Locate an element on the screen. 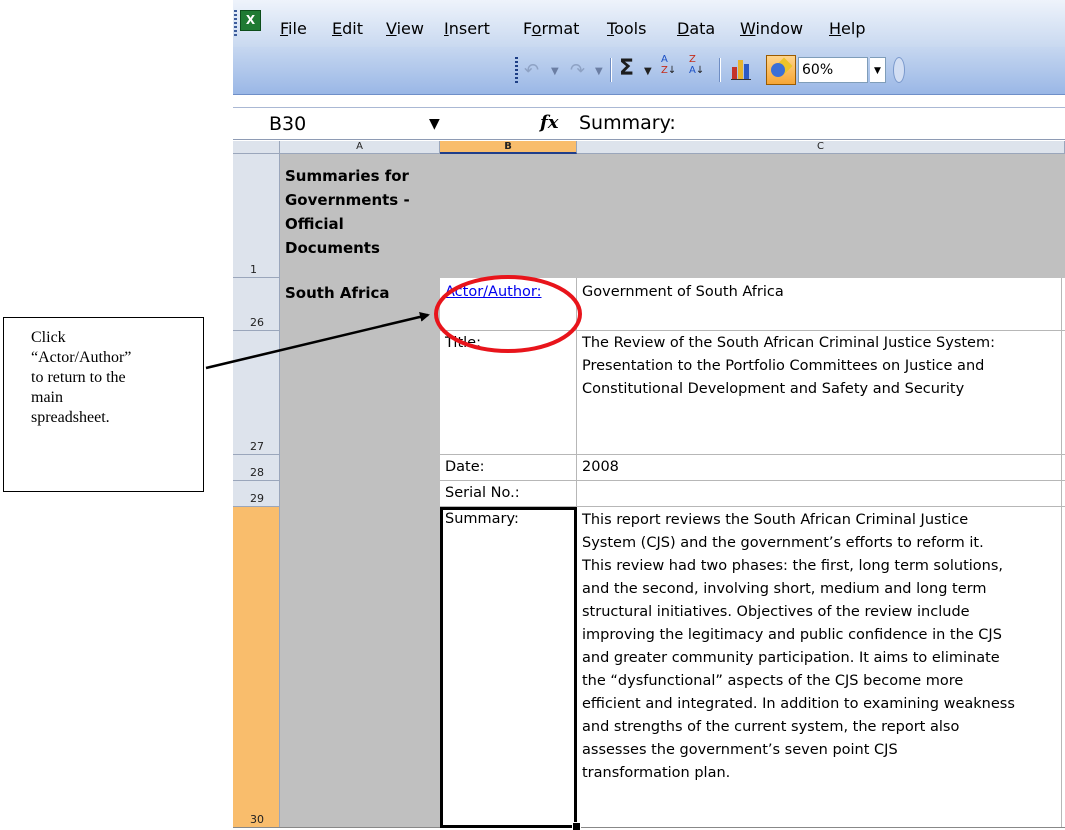 Image resolution: width=1065 pixels, height=830 pixels. callout-line: to return to the is located at coordinates (78, 377).